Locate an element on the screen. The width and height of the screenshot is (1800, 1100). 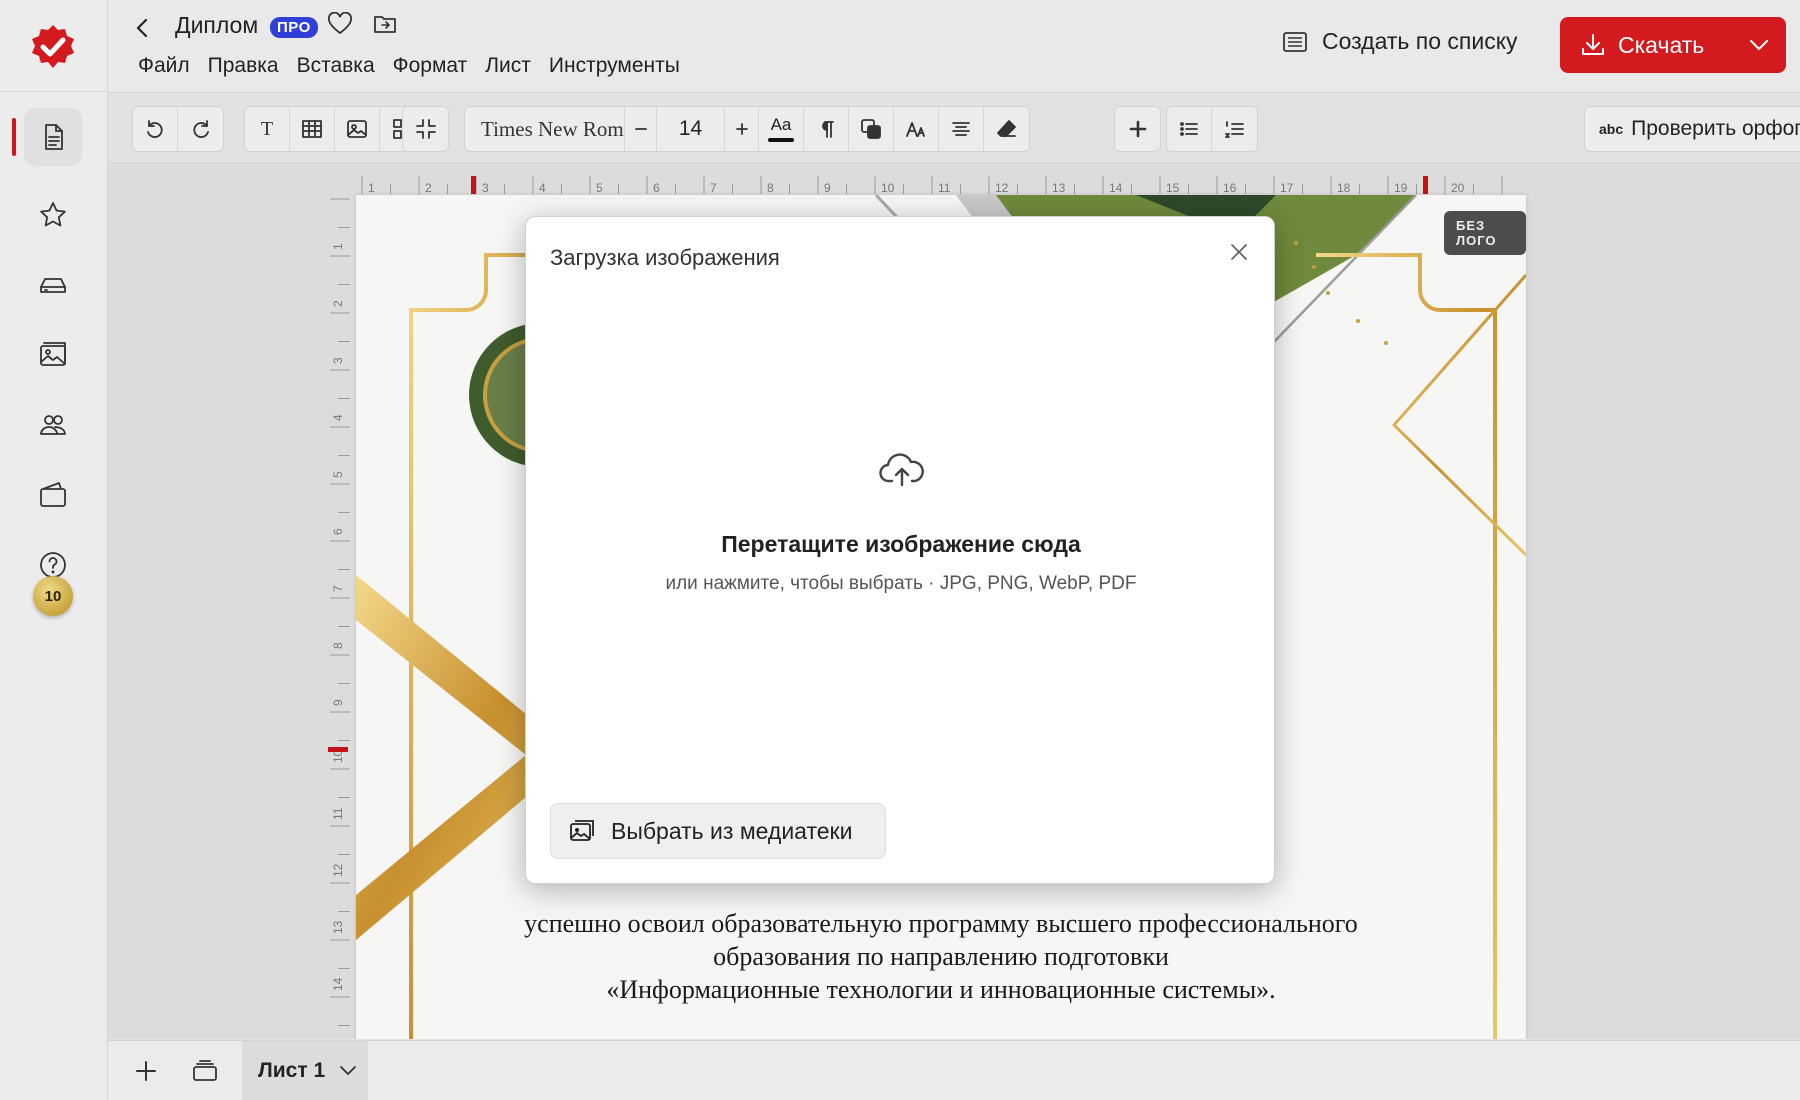
ruler-label: 9 is located at coordinates (827, 187).